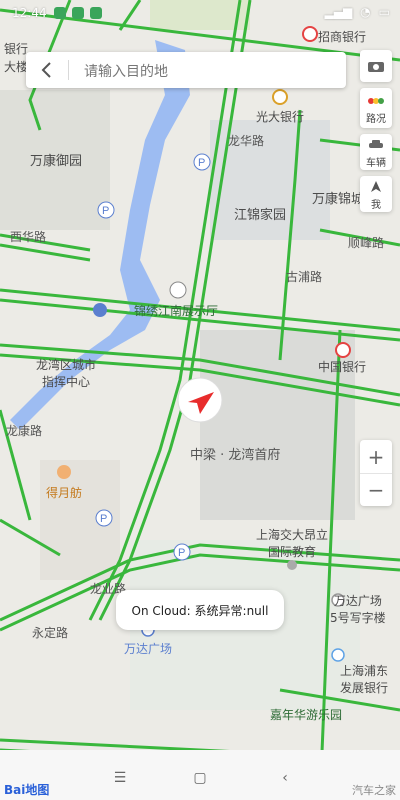 This screenshot has width=400, height=800. I want to click on watermark: 汽车之家, so click(374, 790).